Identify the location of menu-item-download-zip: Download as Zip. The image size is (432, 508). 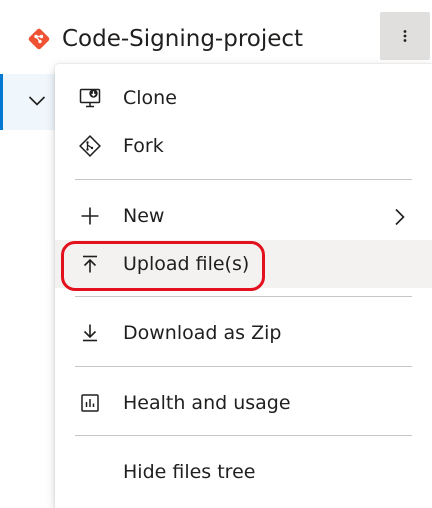
(243, 333).